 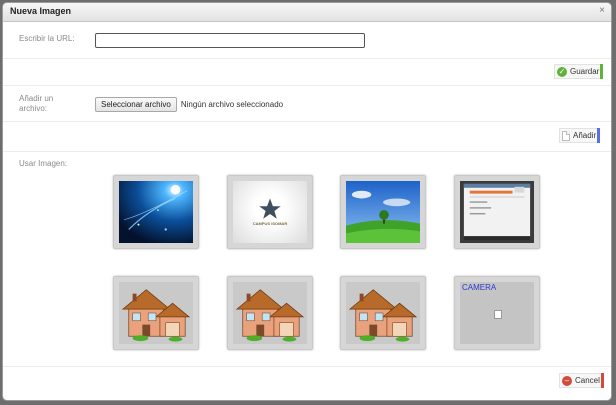 I want to click on url-label: Escribir la URL:, so click(x=47, y=38).